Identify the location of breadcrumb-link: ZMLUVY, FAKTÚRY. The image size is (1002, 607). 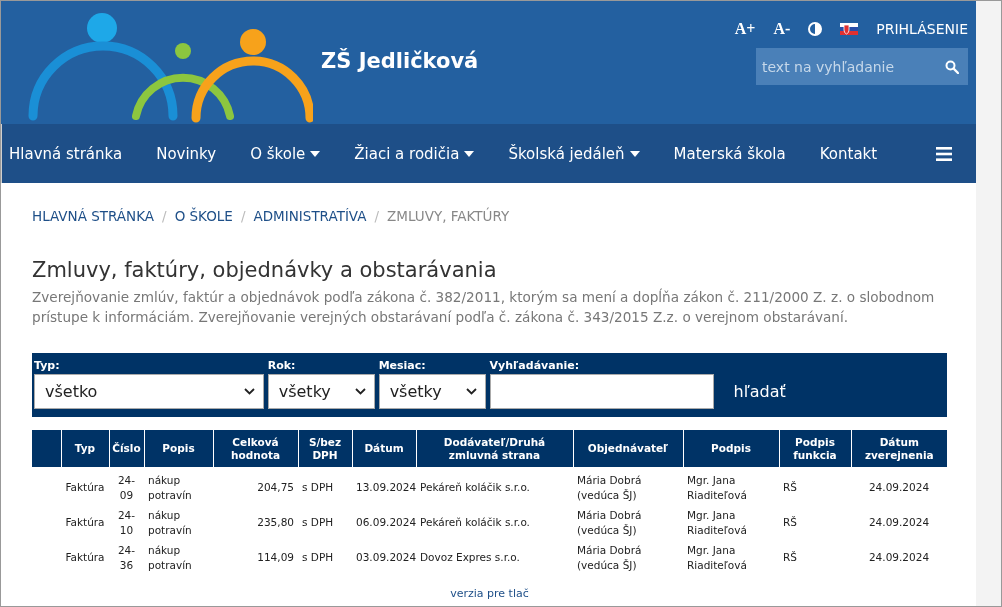
(448, 216).